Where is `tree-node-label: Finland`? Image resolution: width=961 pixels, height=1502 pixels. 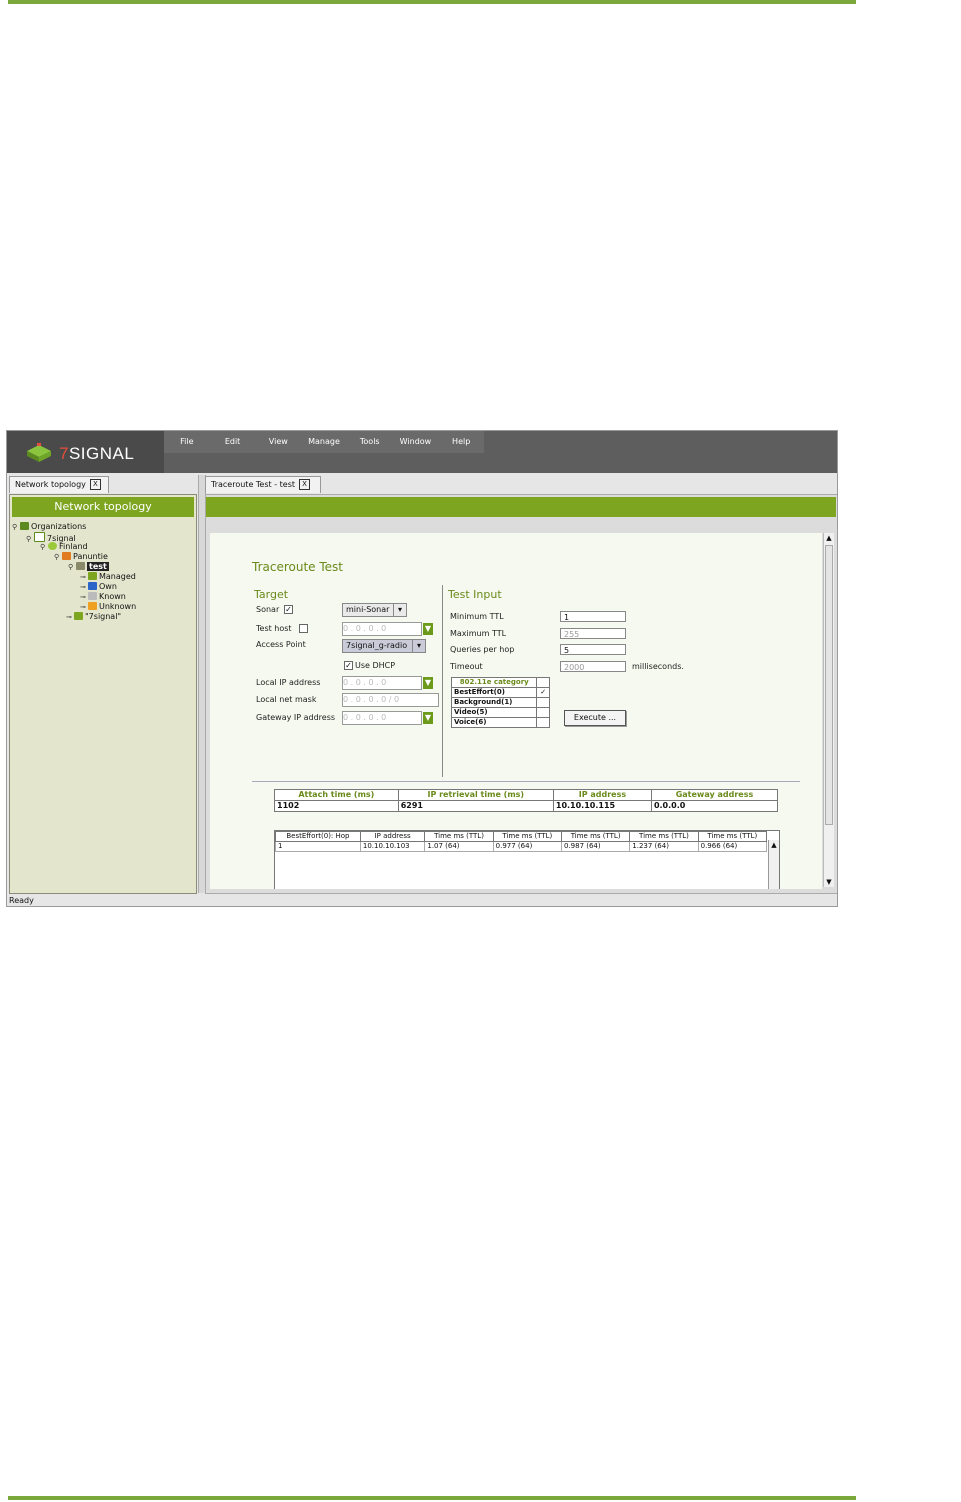 tree-node-label: Finland is located at coordinates (73, 546).